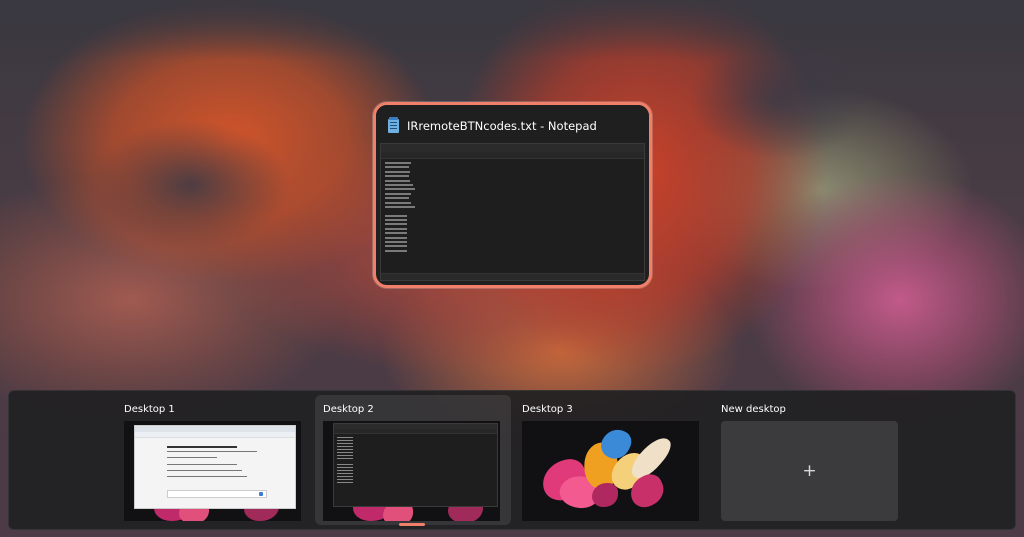  What do you see at coordinates (393, 125) in the screenshot?
I see `notepad-icon` at bounding box center [393, 125].